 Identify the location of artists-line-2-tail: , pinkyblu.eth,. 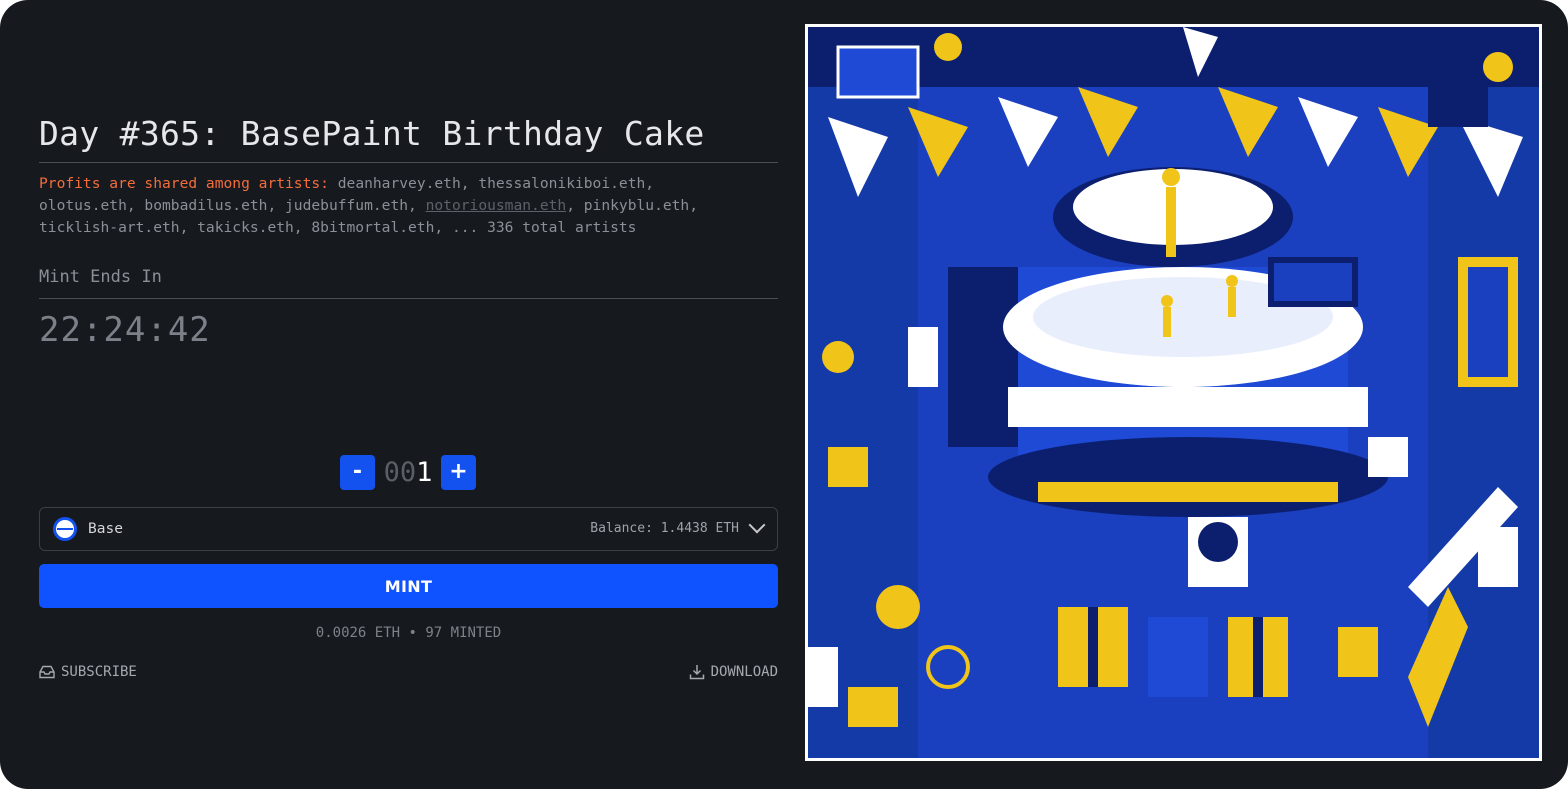
(632, 205).